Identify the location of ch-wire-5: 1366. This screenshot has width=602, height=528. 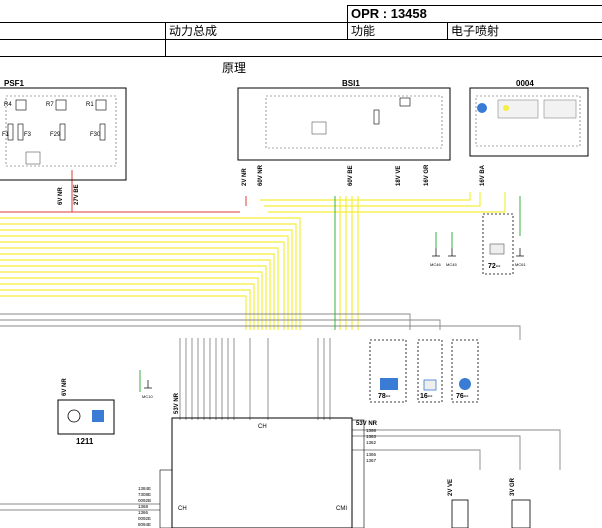
(143, 512).